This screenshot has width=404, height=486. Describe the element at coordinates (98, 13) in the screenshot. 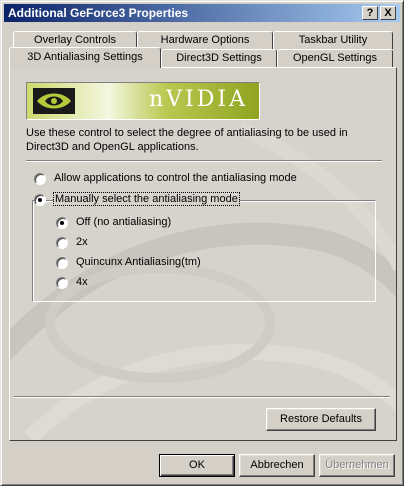

I see `window-title: Additional GeForce3 Properties` at that location.